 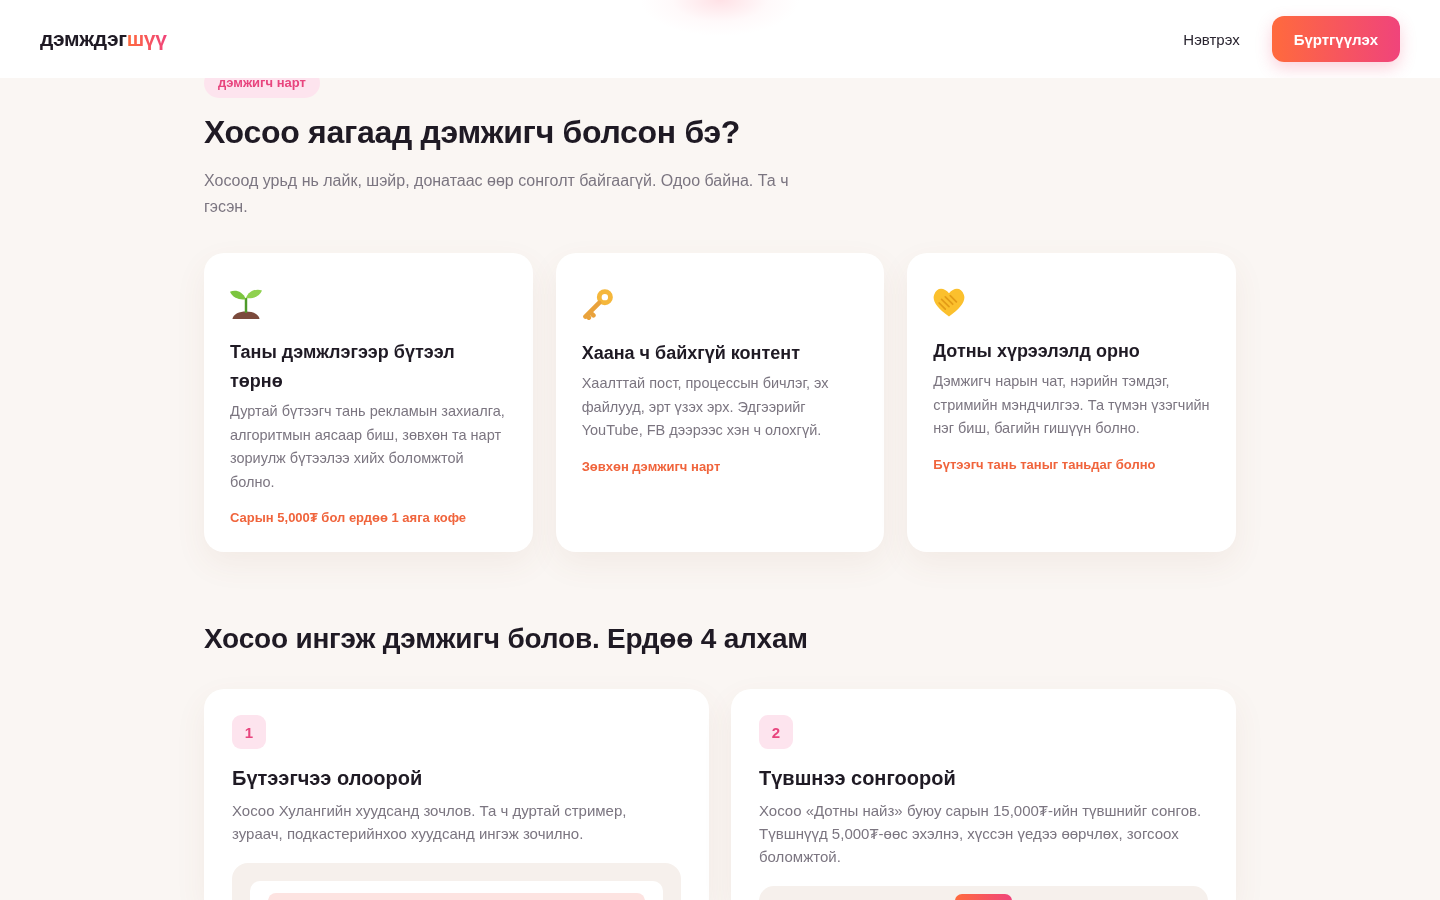 I want to click on key-icon, so click(x=597, y=304).